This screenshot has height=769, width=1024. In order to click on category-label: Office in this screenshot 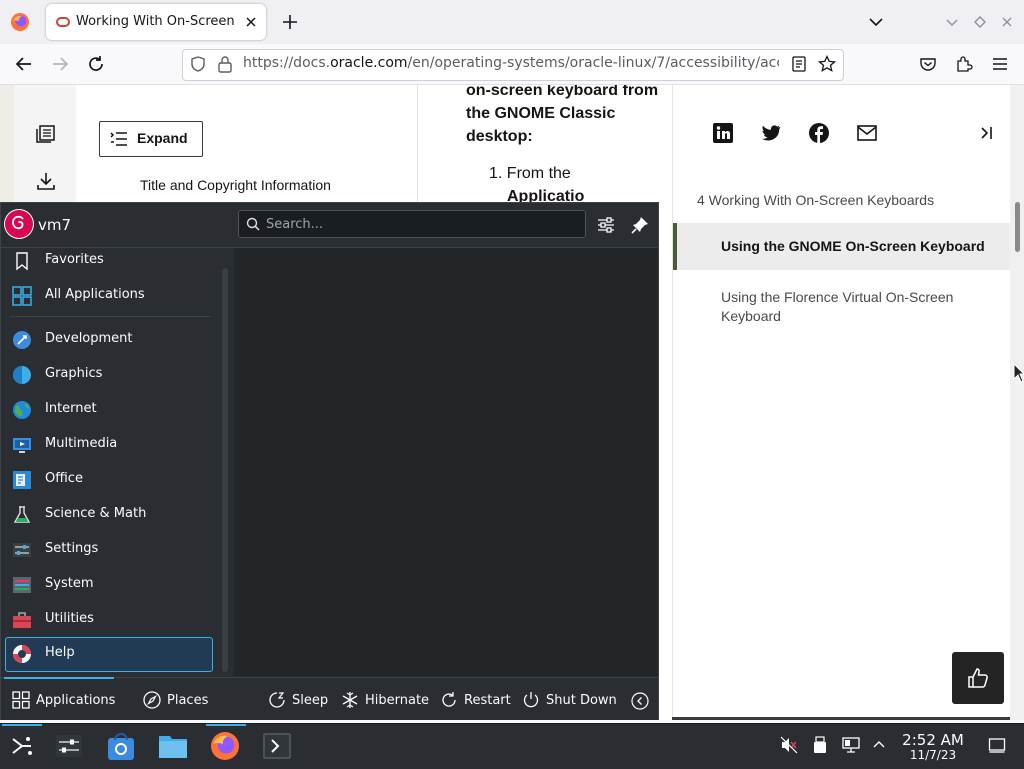, I will do `click(64, 478)`.